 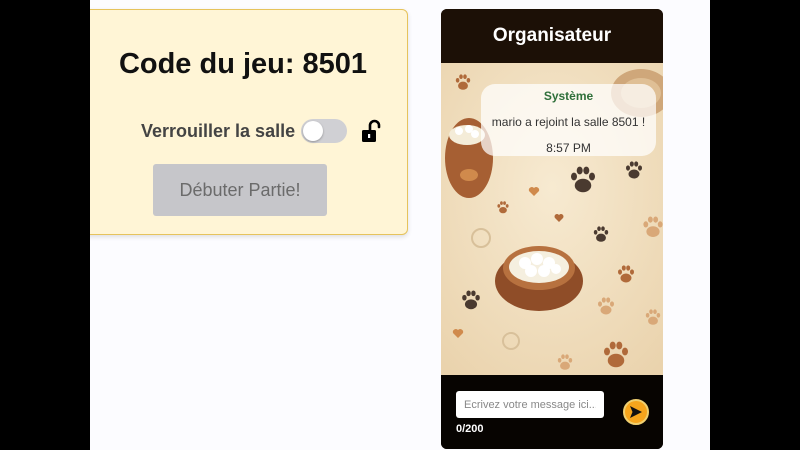 I want to click on lock-room-toggle, so click(x=324, y=131).